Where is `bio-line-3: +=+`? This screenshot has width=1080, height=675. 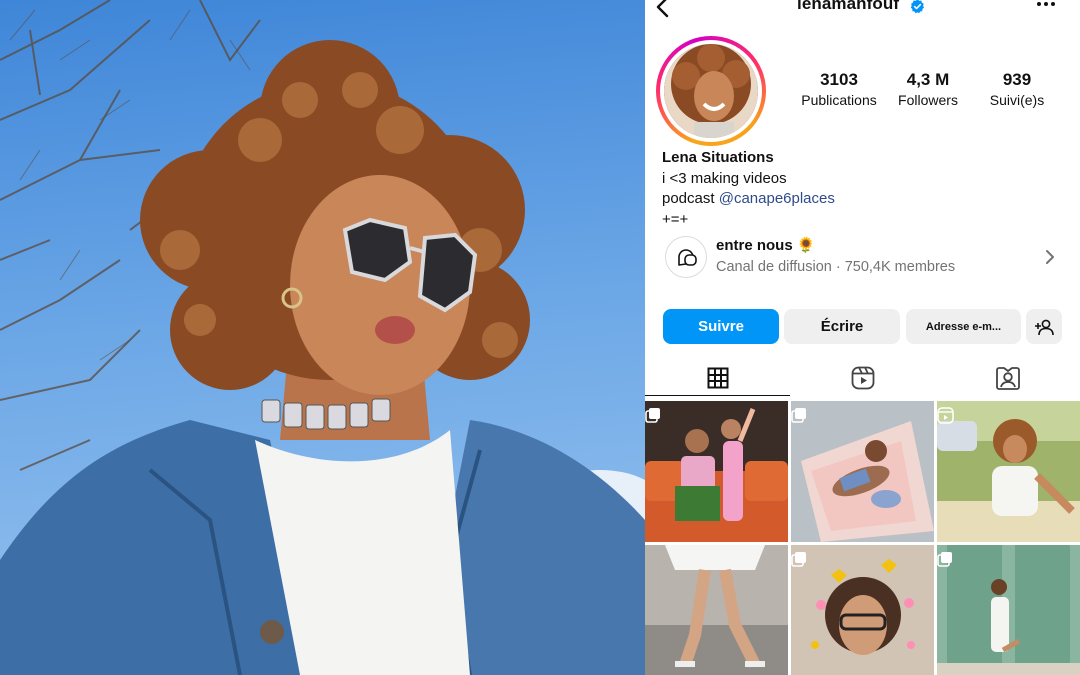
bio-line-3: +=+ is located at coordinates (675, 219).